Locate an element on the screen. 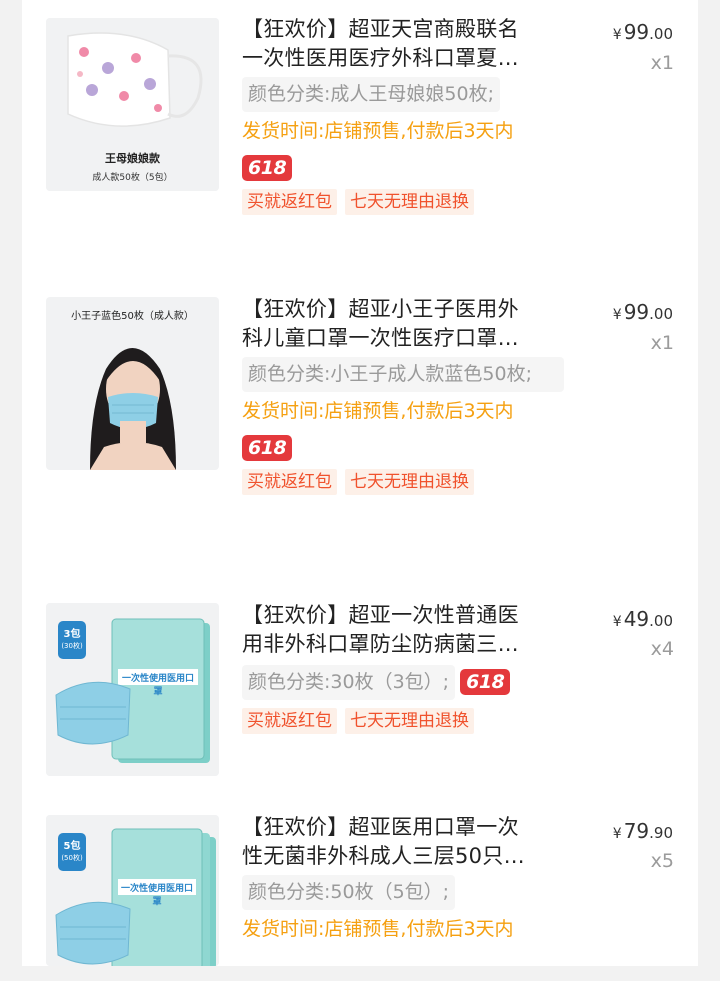 The width and height of the screenshot is (720, 981). sku-selector: 颜色分类:成人王母娘娘50枚; is located at coordinates (371, 94).